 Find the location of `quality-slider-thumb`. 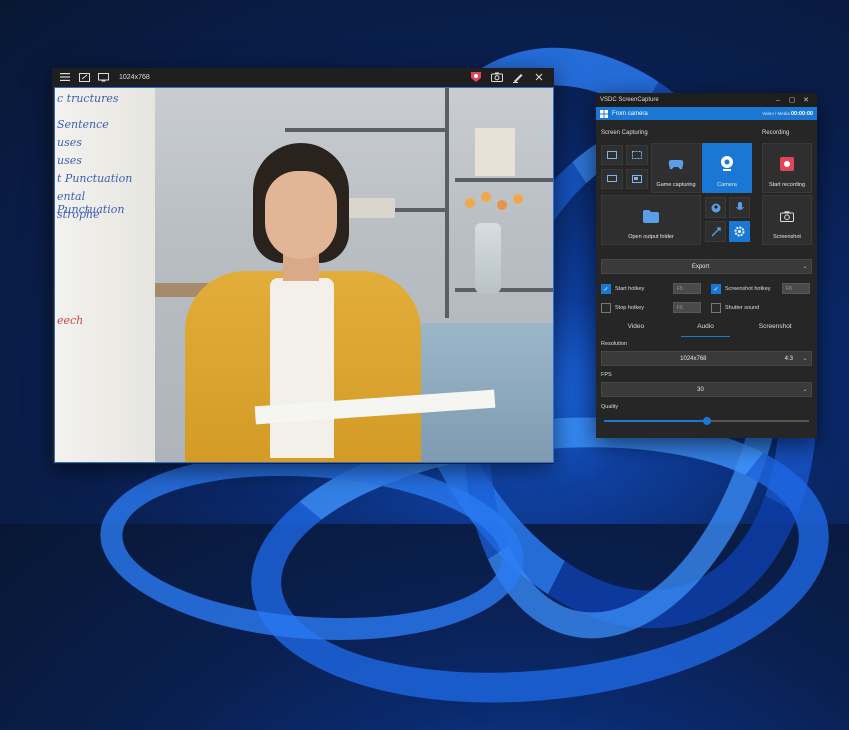

quality-slider-thumb is located at coordinates (706, 421).